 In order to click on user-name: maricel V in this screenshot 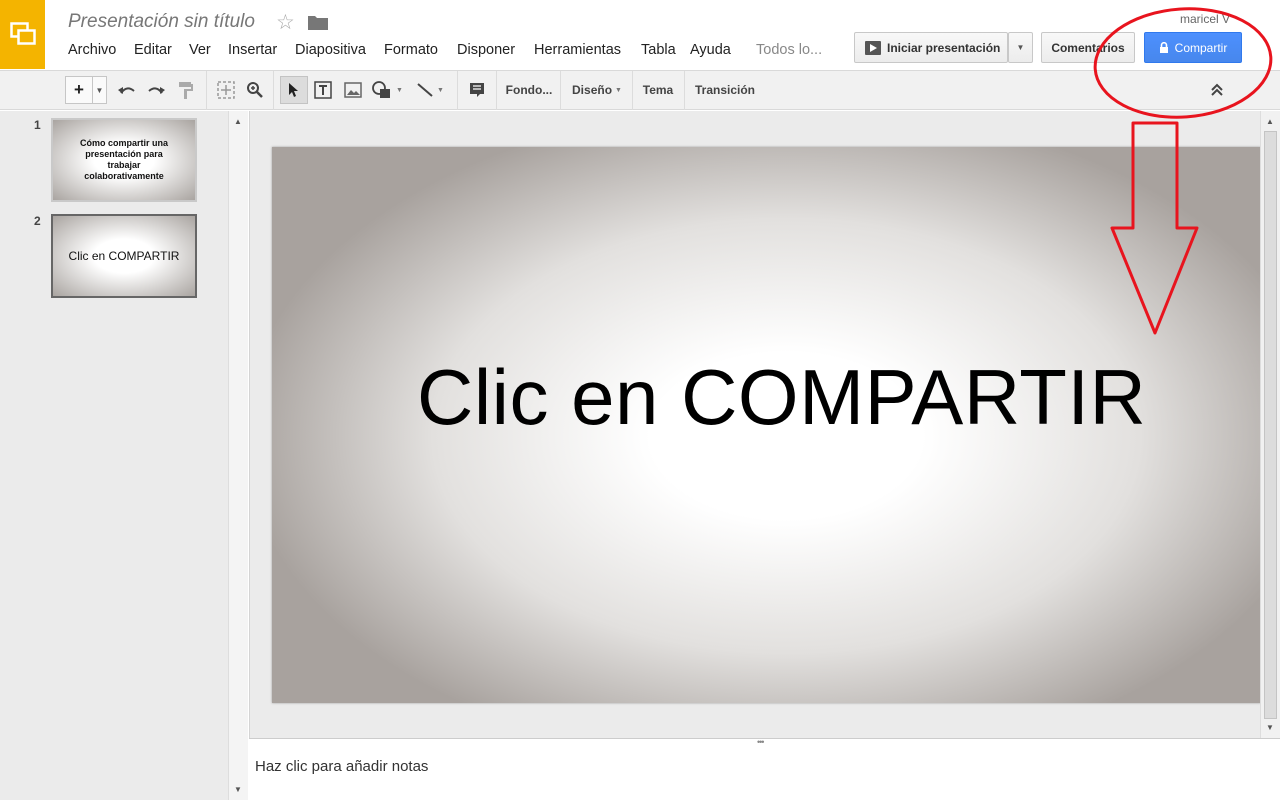, I will do `click(1205, 19)`.